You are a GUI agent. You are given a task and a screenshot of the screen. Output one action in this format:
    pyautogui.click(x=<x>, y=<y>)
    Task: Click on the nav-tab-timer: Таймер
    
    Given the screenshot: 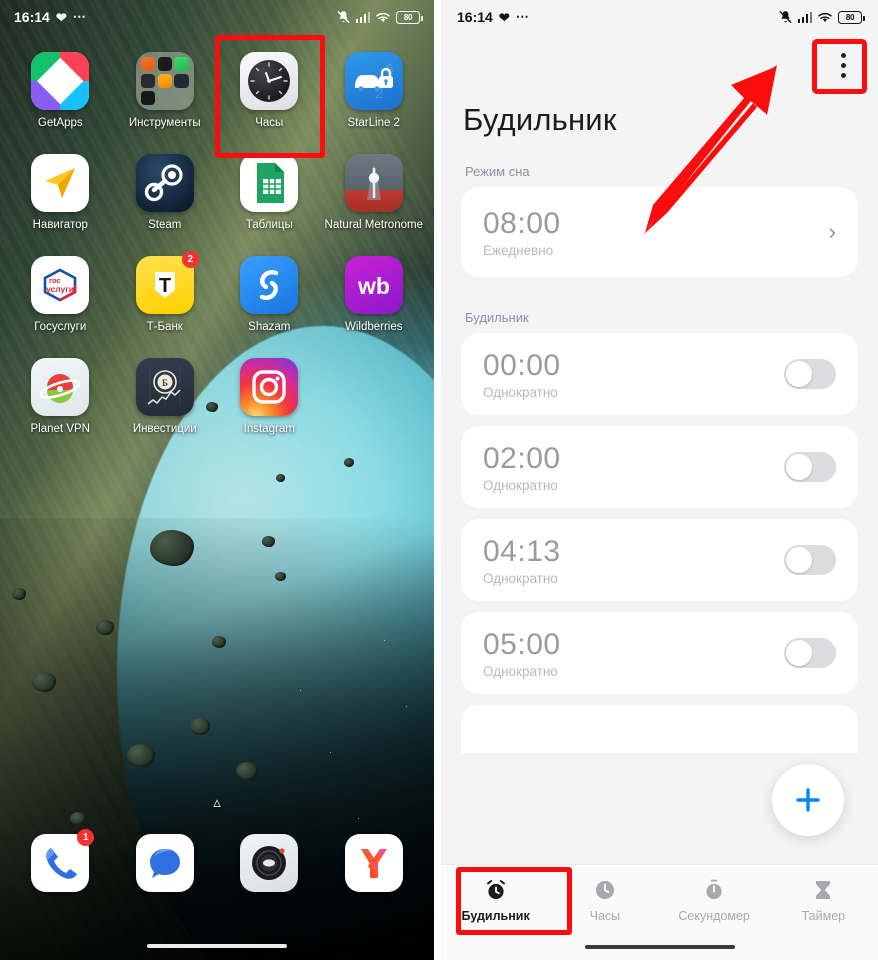 What is the action you would take?
    pyautogui.click(x=823, y=900)
    